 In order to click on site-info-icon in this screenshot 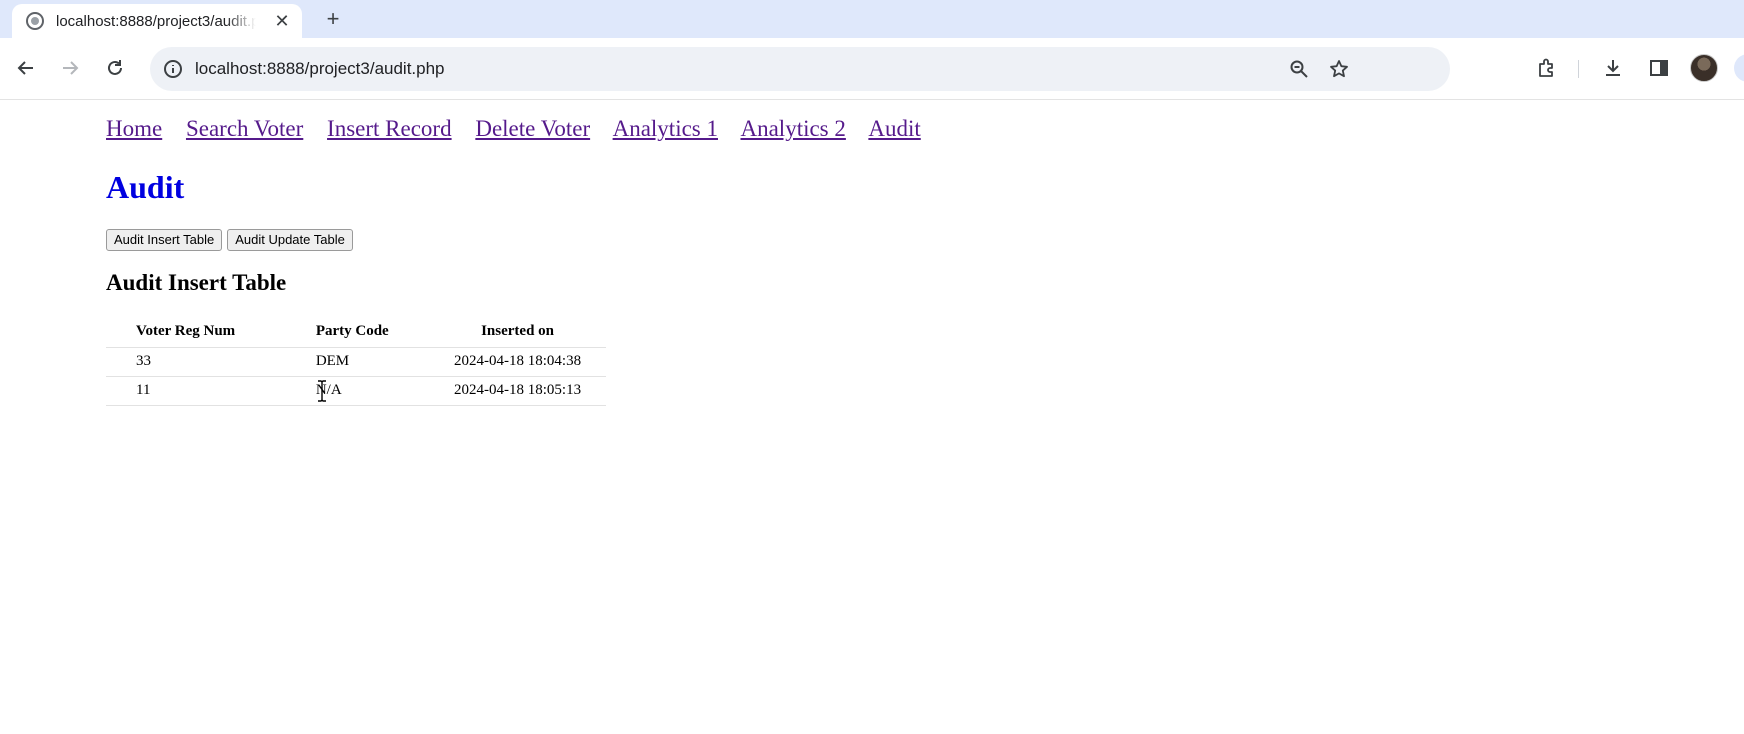, I will do `click(173, 69)`.